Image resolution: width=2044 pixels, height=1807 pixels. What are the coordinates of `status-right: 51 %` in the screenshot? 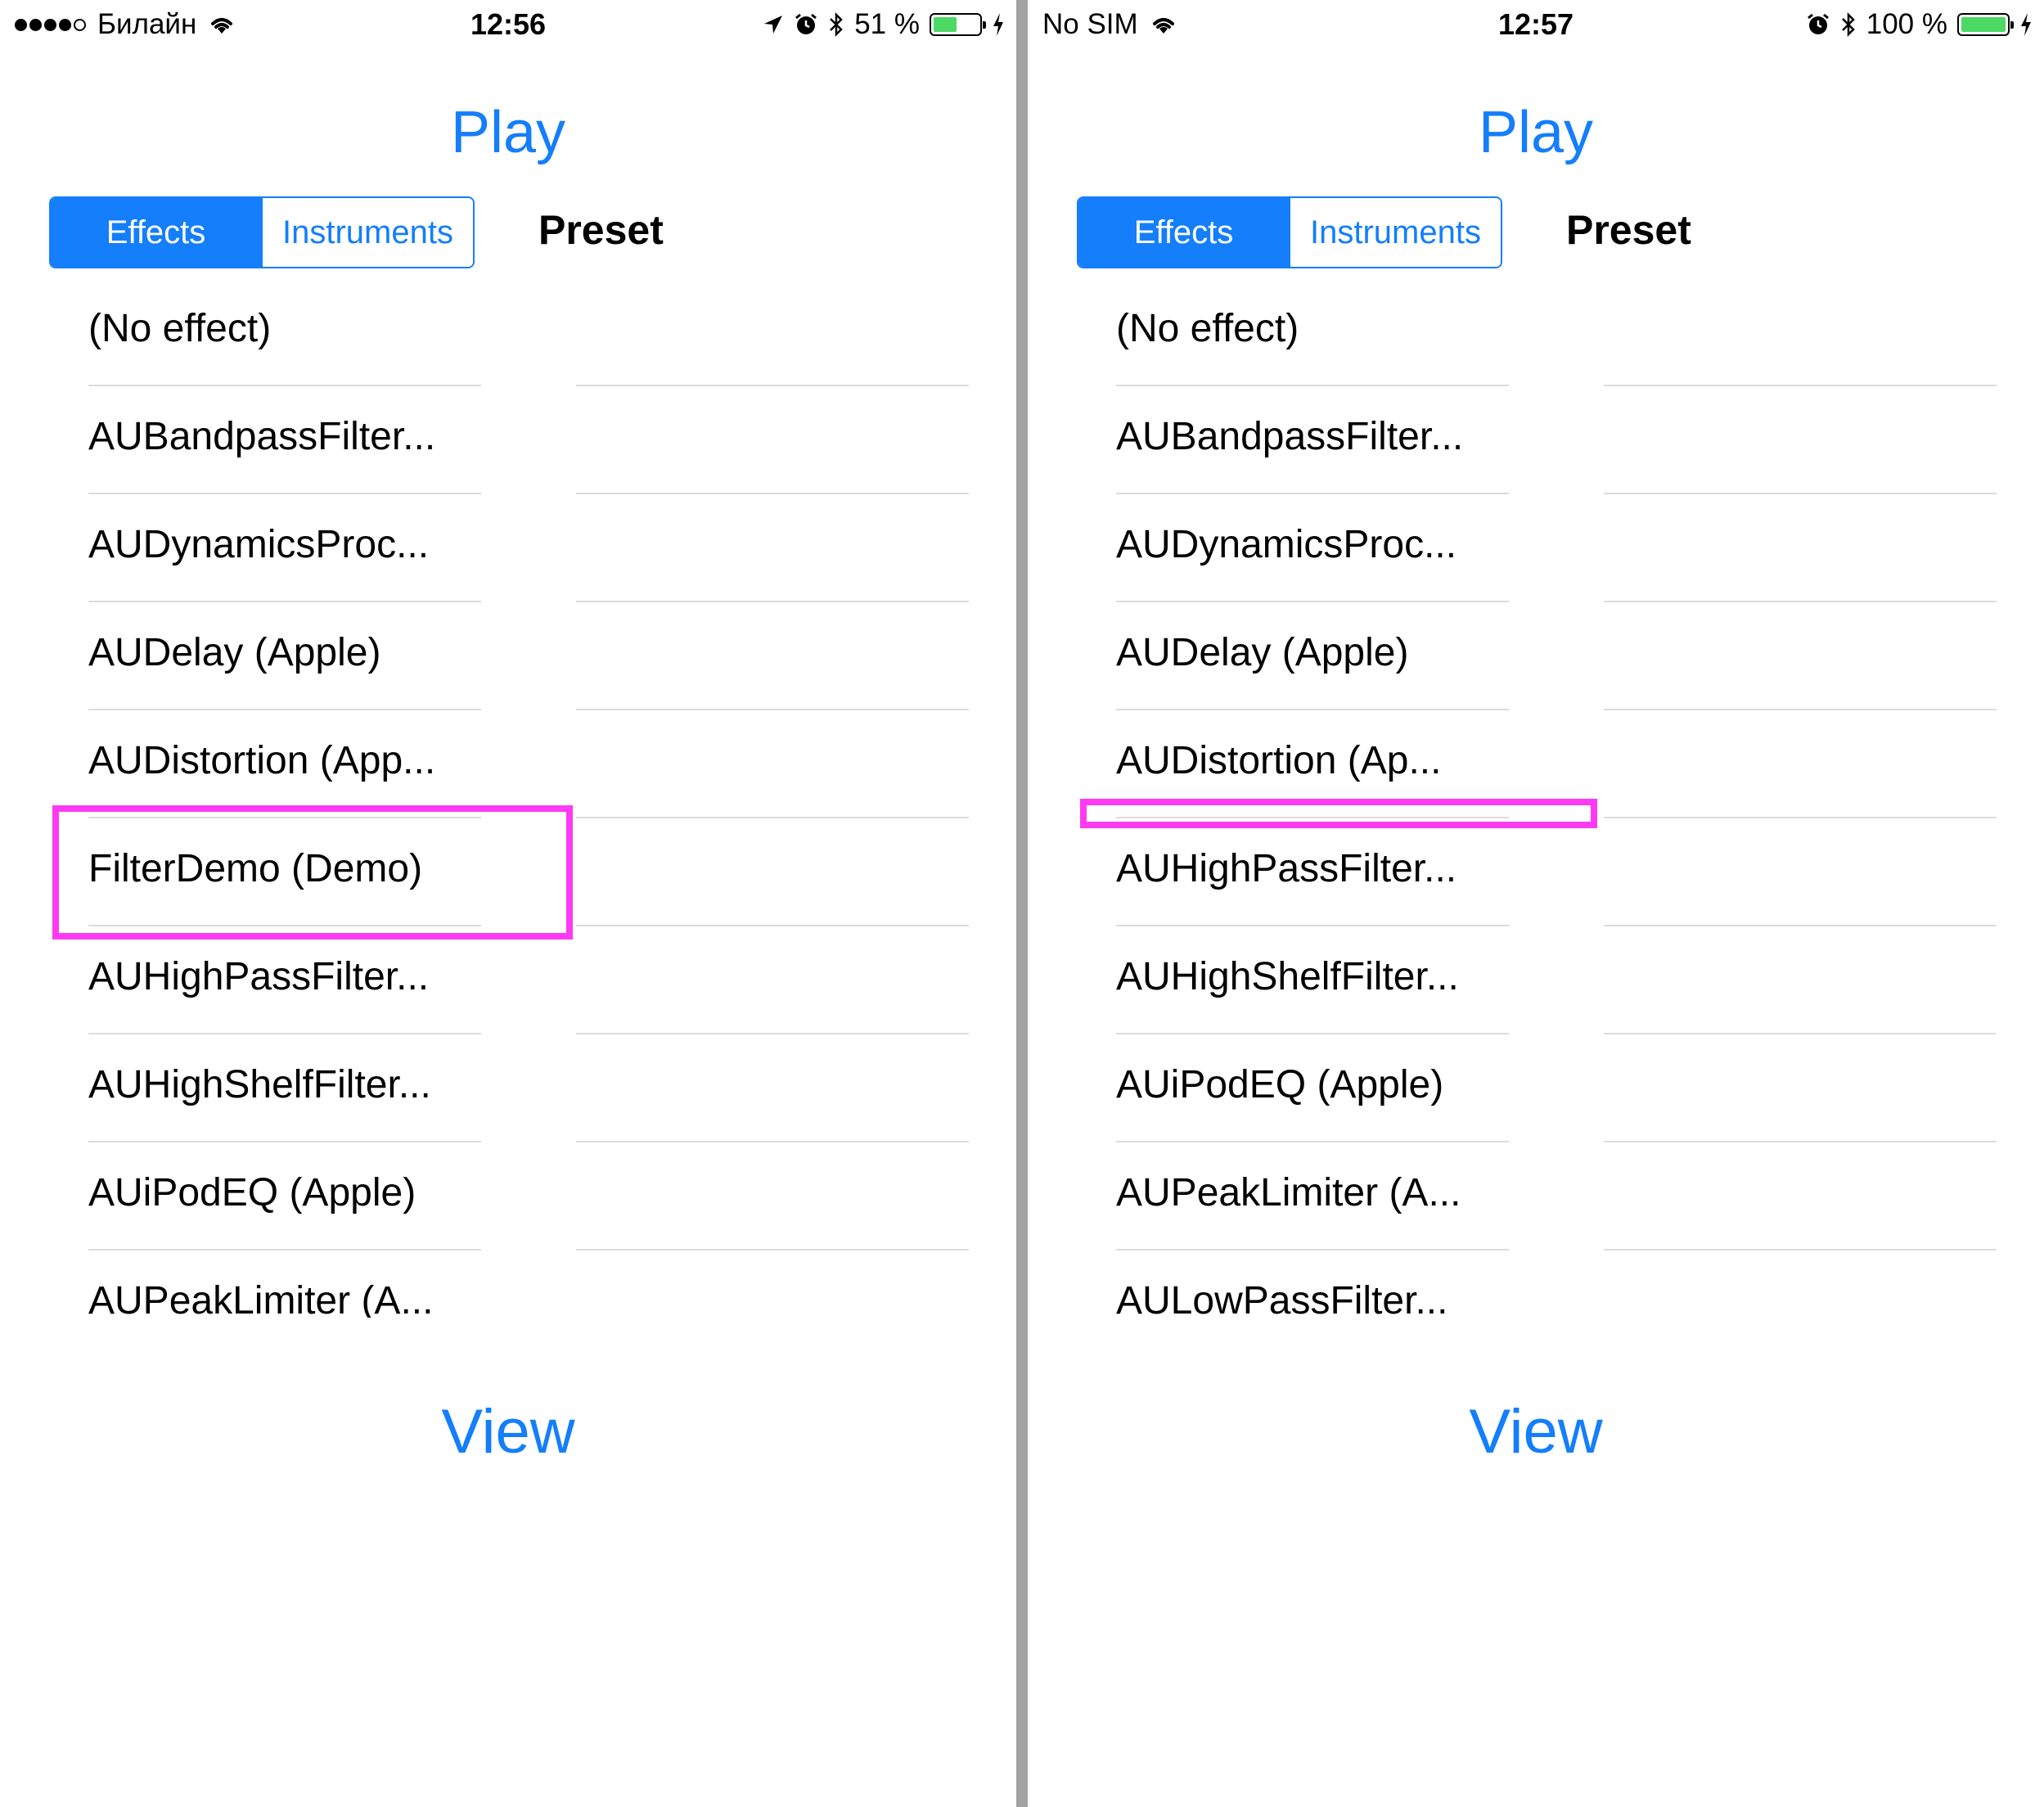 It's located at (884, 25).